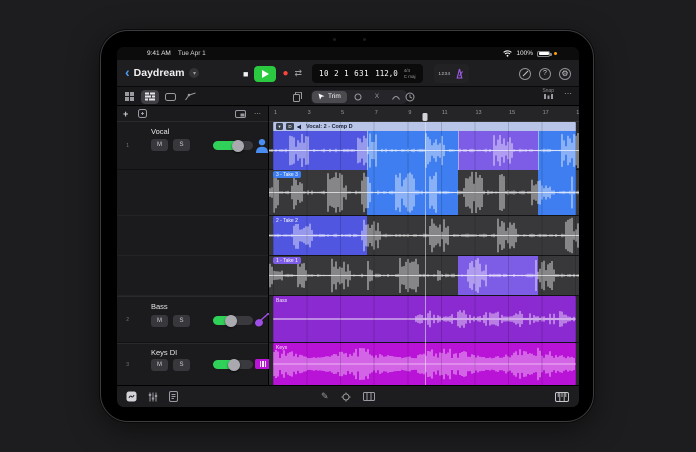 The width and height of the screenshot is (696, 452). Describe the element at coordinates (568, 93) in the screenshot. I see `more-options-button: ⋯` at that location.